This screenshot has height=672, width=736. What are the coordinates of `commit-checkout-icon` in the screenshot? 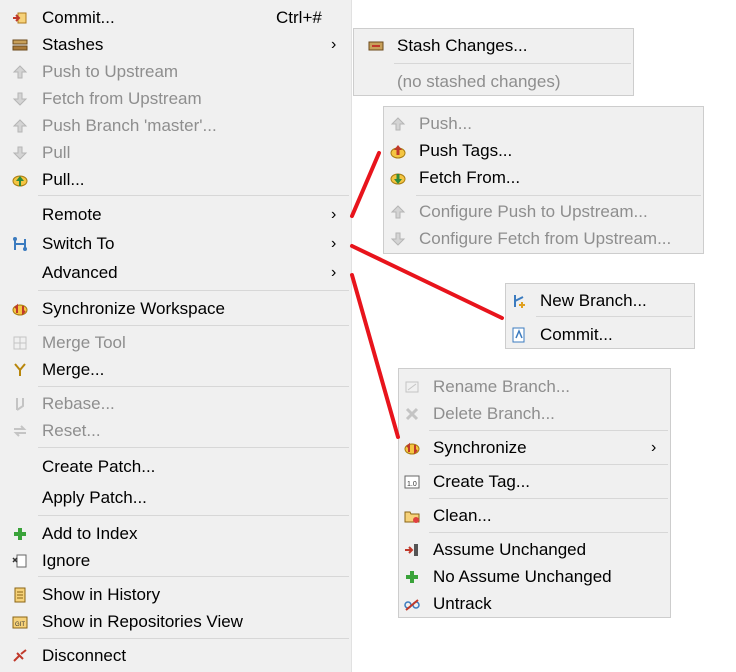 It's located at (519, 335).